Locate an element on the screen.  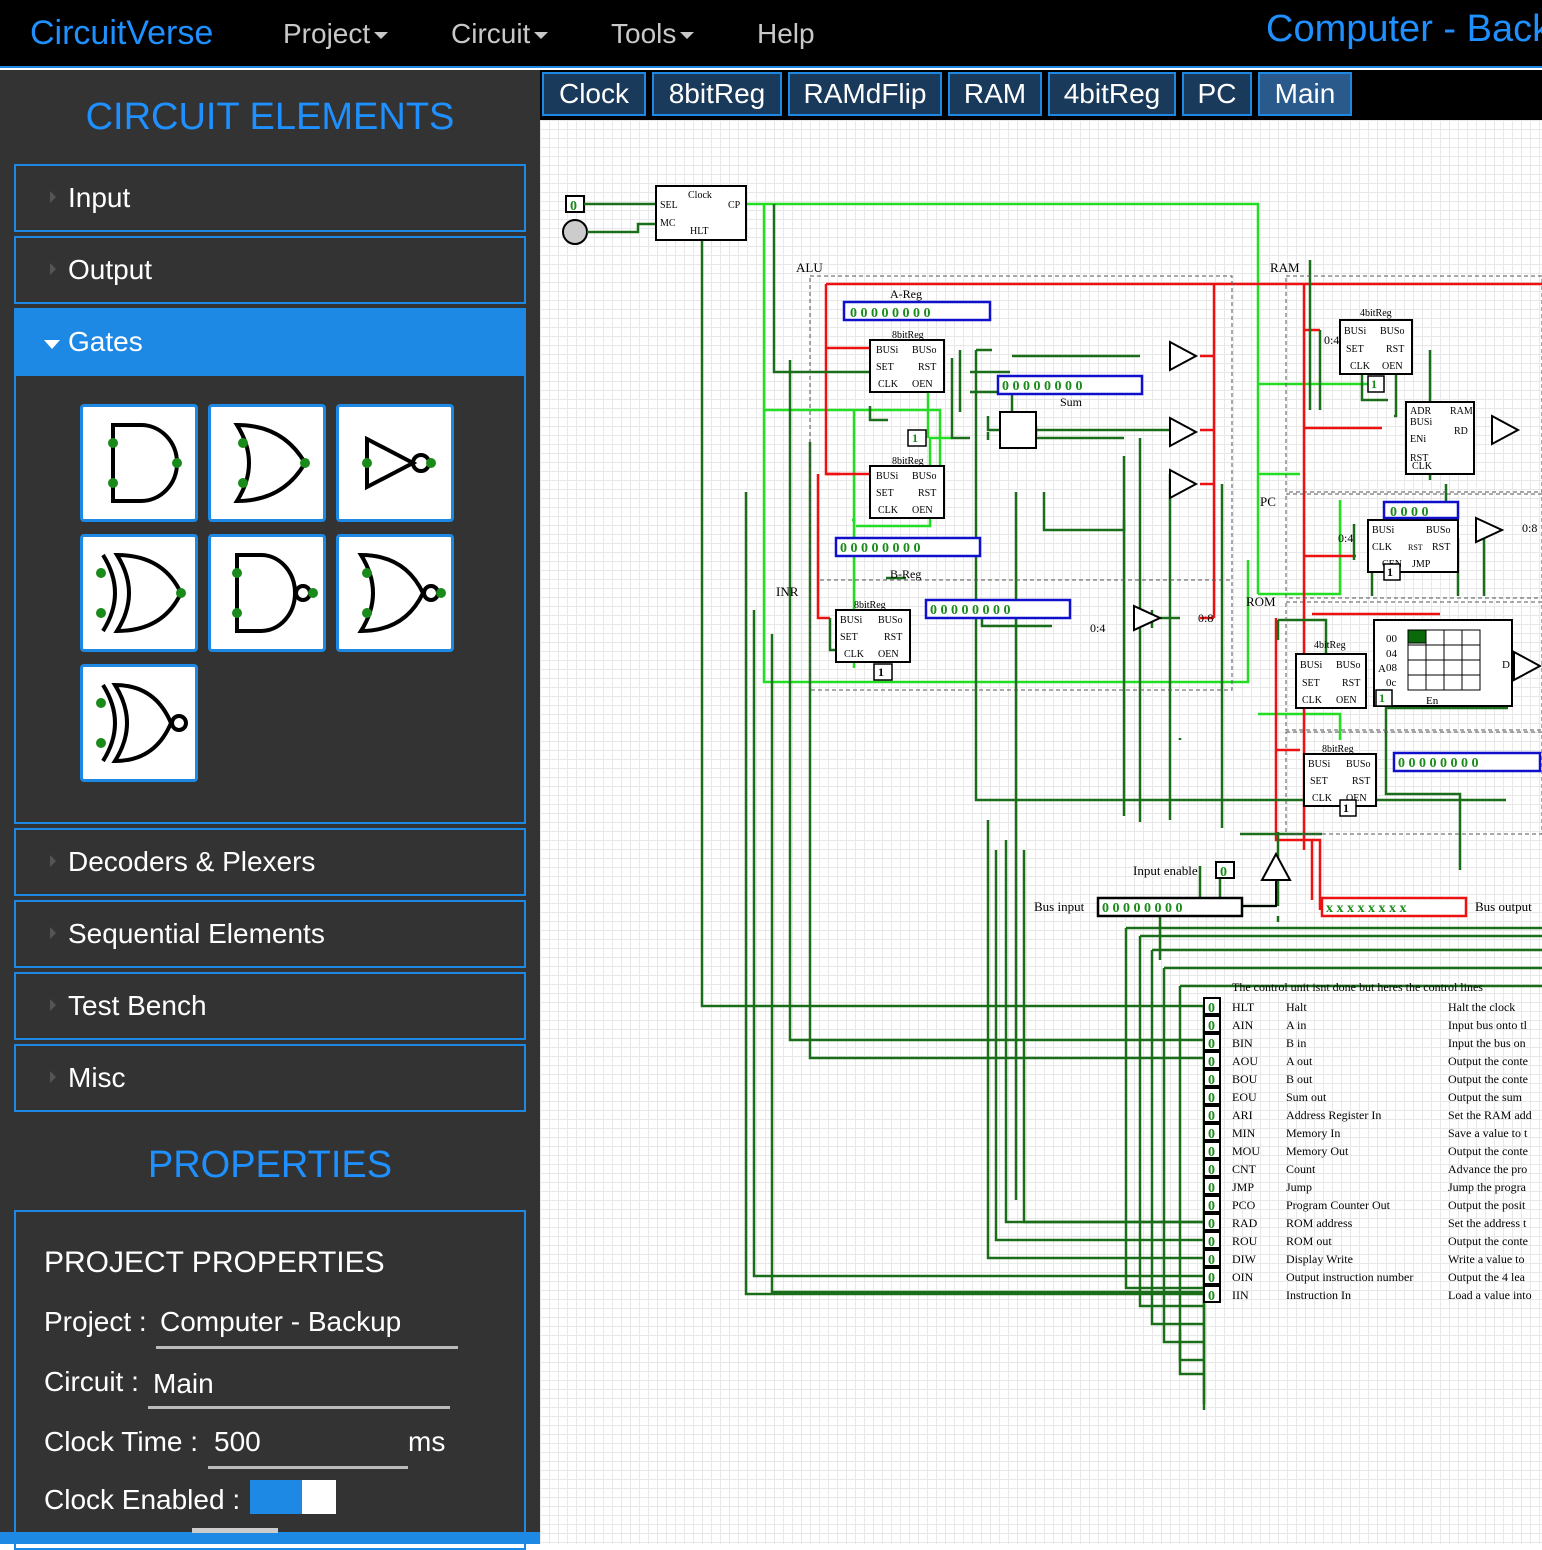
rom-address-register: 4bitReg BUSi BUSo SET RST CLK OEN is located at coordinates (1331, 674).